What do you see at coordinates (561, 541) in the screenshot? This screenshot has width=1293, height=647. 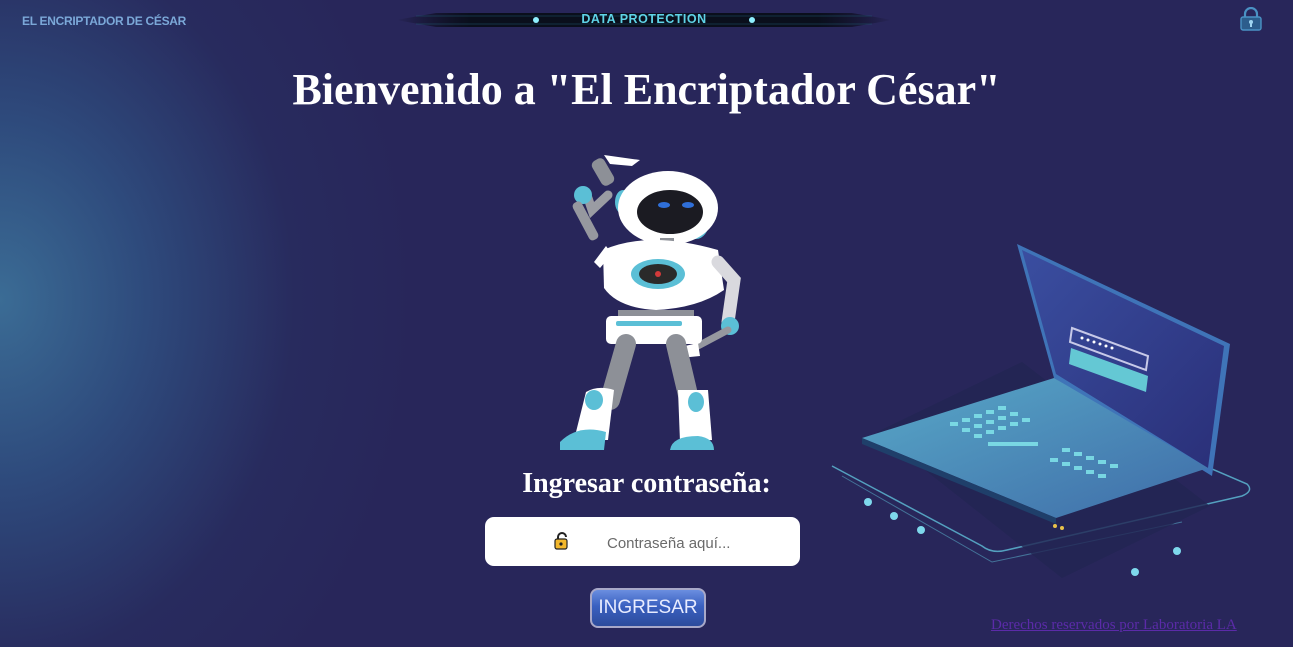 I see `key-lock-icon` at bounding box center [561, 541].